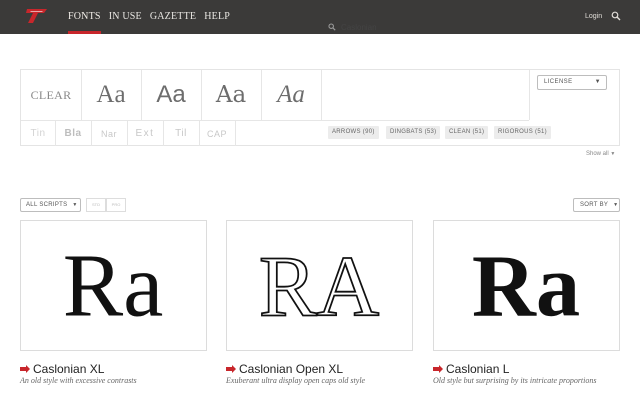  I want to click on sort-label: SORT BY, so click(594, 205).